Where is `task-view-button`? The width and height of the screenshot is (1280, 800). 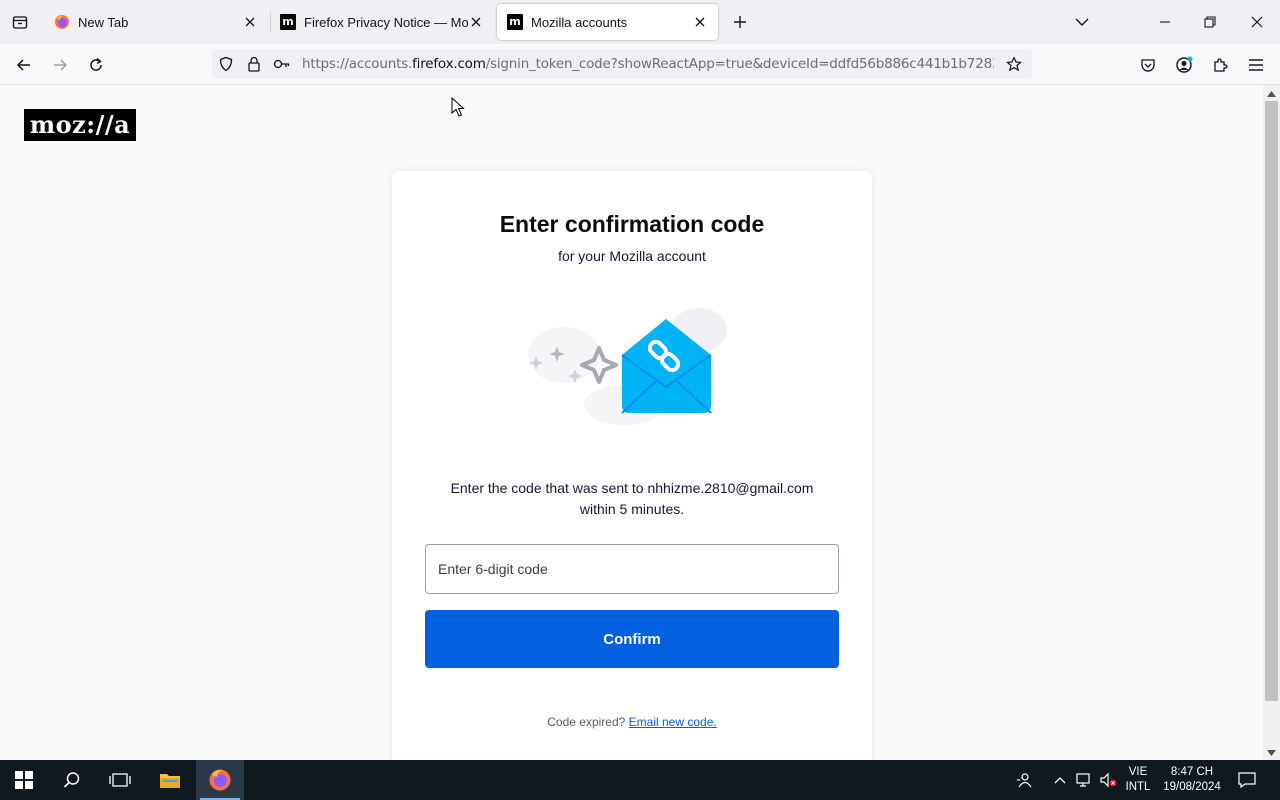
task-view-button is located at coordinates (120, 780).